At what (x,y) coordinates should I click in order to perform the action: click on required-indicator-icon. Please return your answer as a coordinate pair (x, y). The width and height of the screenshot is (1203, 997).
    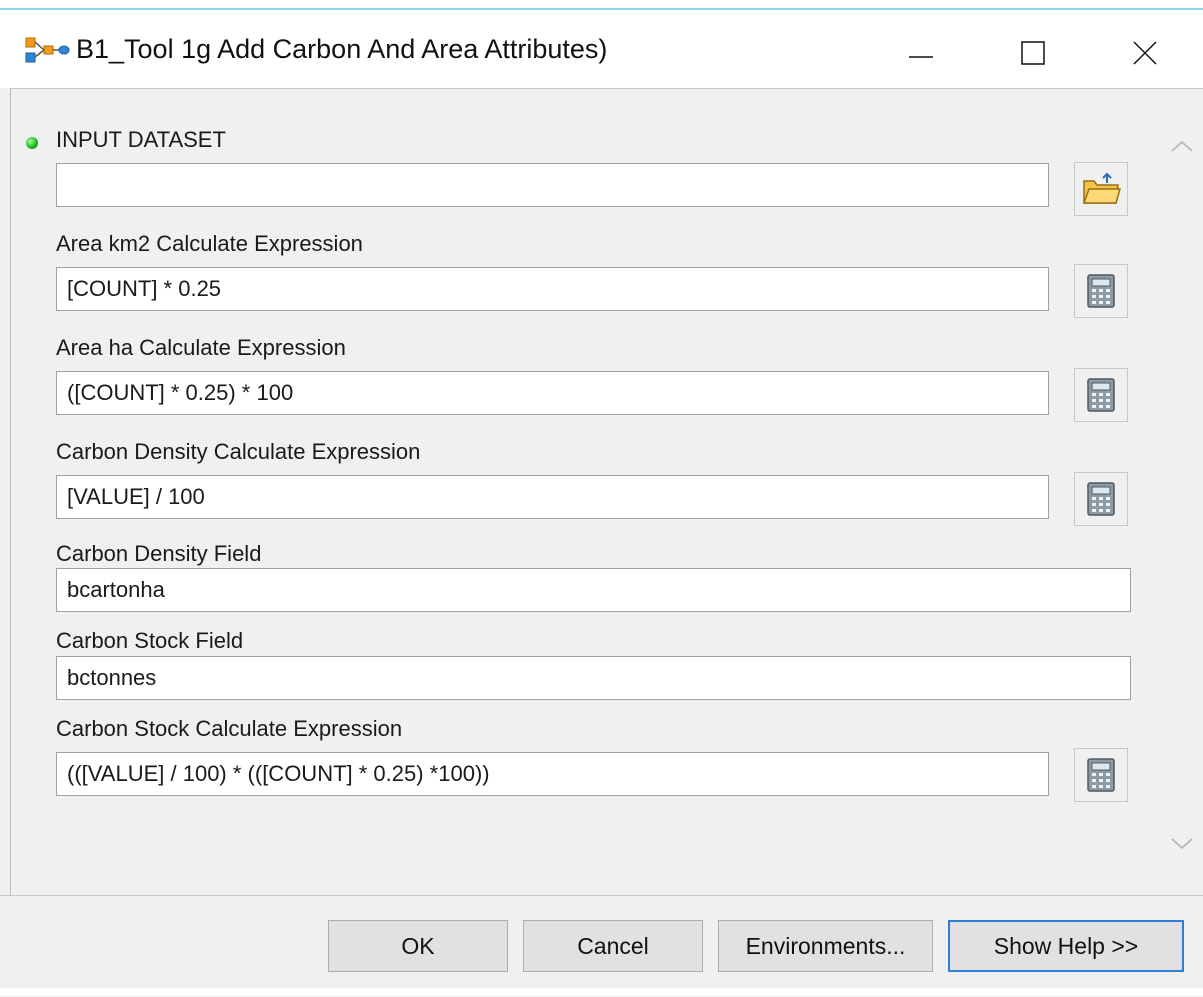
    Looking at the image, I should click on (32, 143).